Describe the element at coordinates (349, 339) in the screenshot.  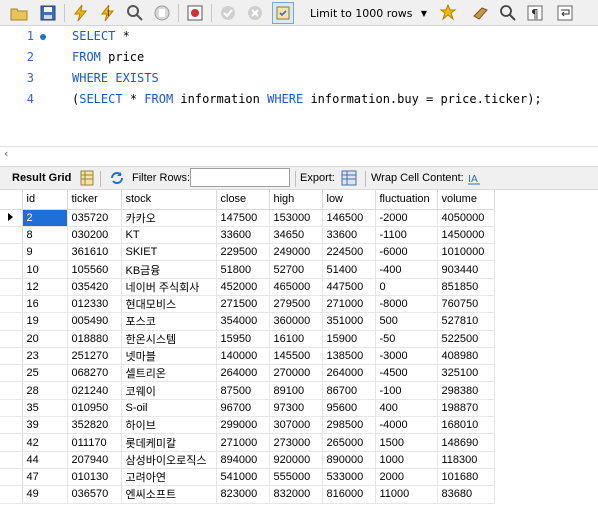
I see `cell-low: 15900` at that location.